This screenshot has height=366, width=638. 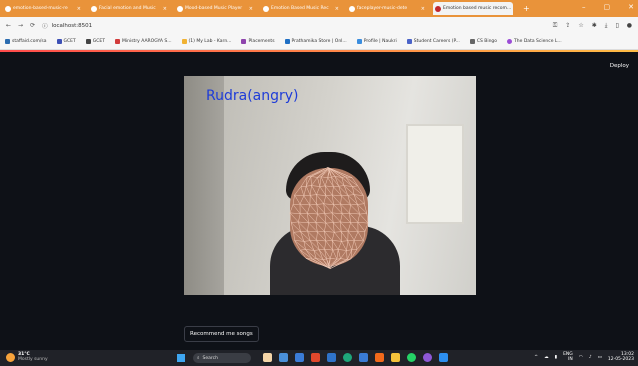 What do you see at coordinates (631, 7) in the screenshot?
I see `close-window-icon: ✕` at bounding box center [631, 7].